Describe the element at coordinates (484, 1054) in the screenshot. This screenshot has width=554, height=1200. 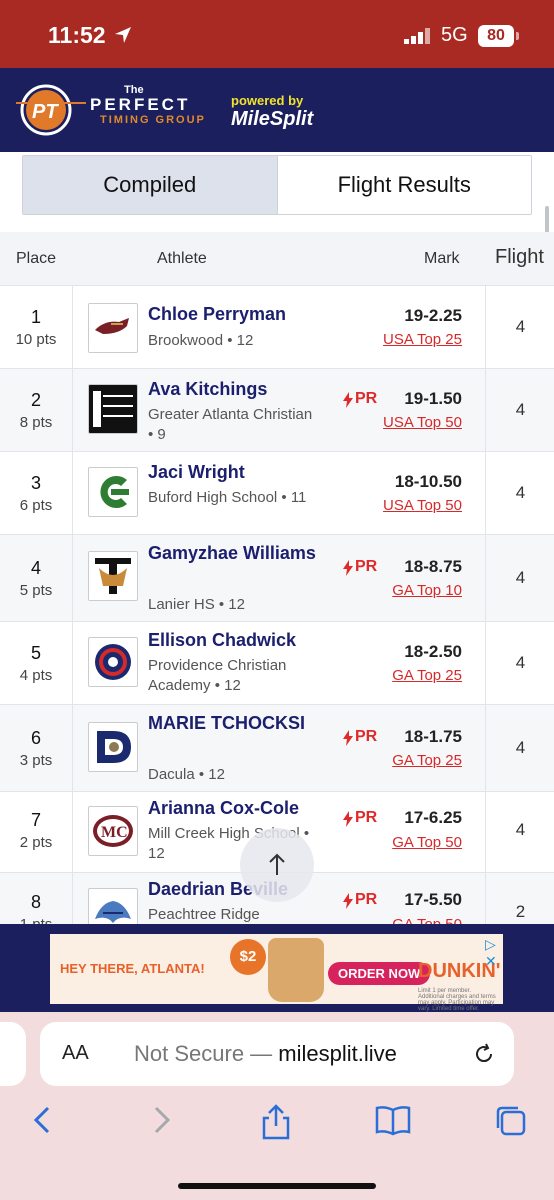
I see `reload-icon` at that location.